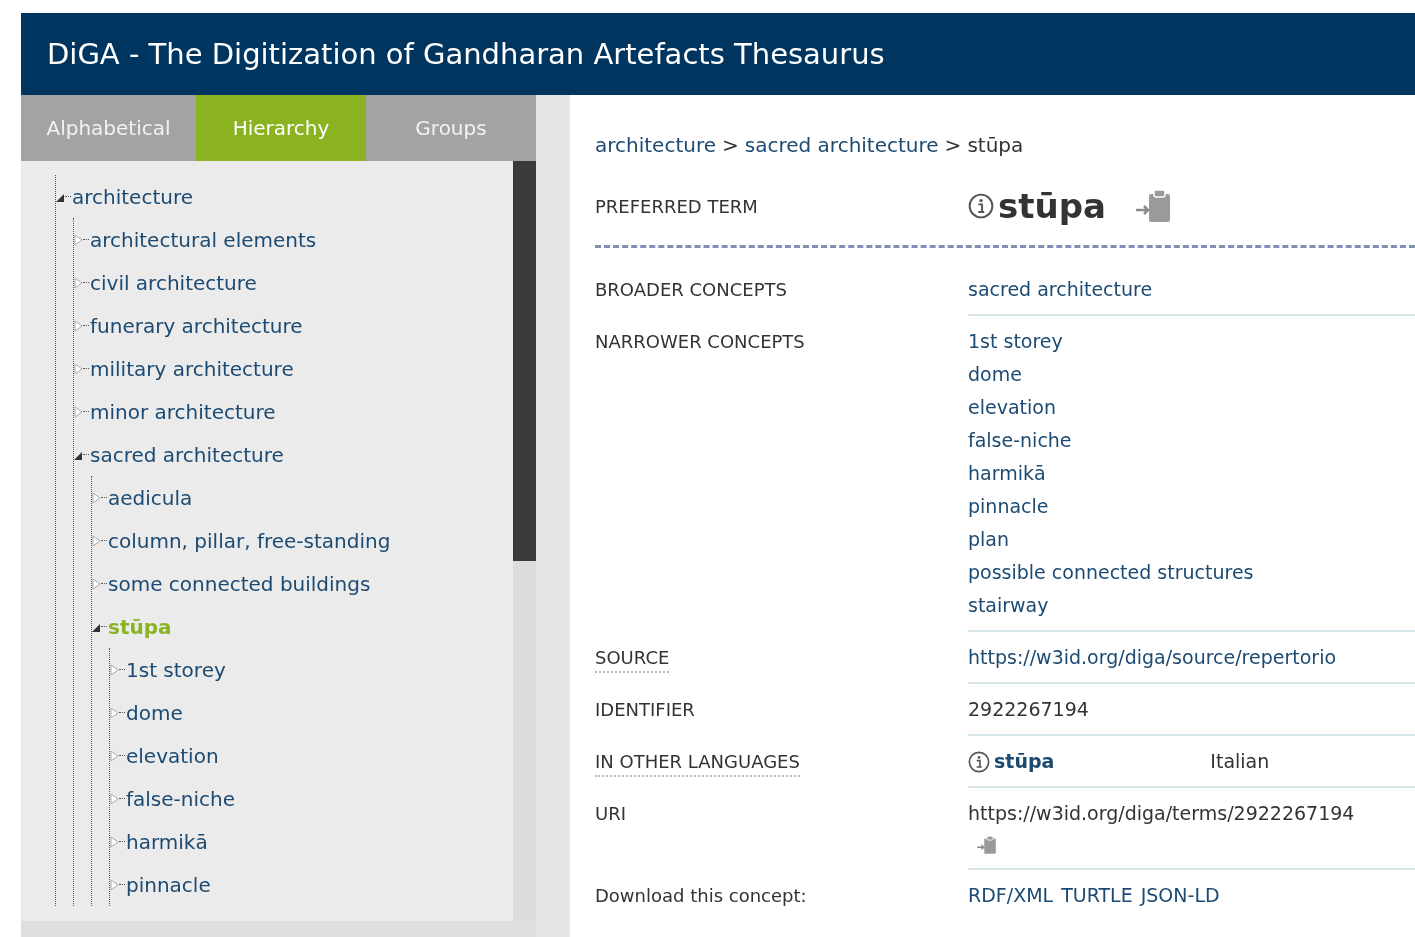  Describe the element at coordinates (1191, 572) in the screenshot. I see `concept-link: possible connected structures` at that location.